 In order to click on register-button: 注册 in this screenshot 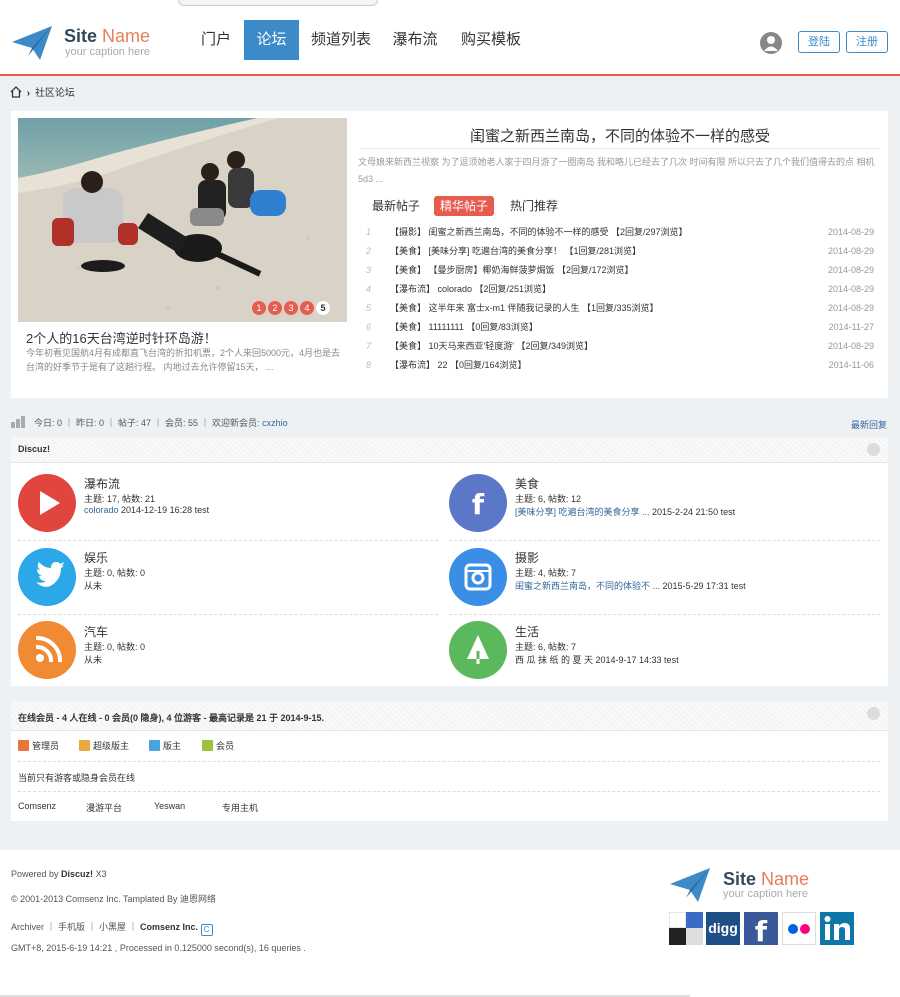, I will do `click(867, 42)`.